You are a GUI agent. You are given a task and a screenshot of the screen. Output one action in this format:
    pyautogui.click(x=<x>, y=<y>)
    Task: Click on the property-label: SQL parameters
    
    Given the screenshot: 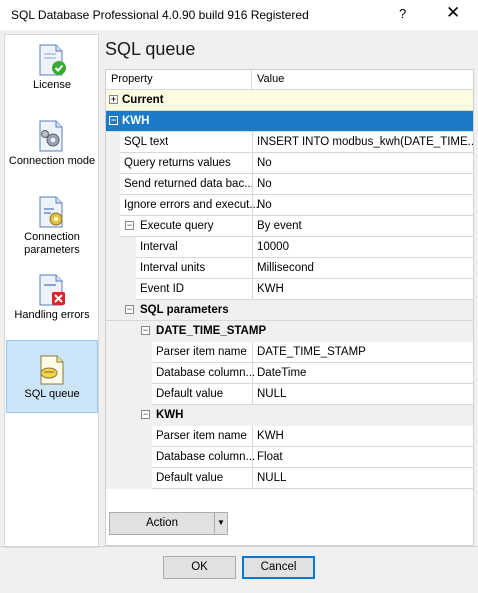 What is the action you would take?
    pyautogui.click(x=184, y=310)
    